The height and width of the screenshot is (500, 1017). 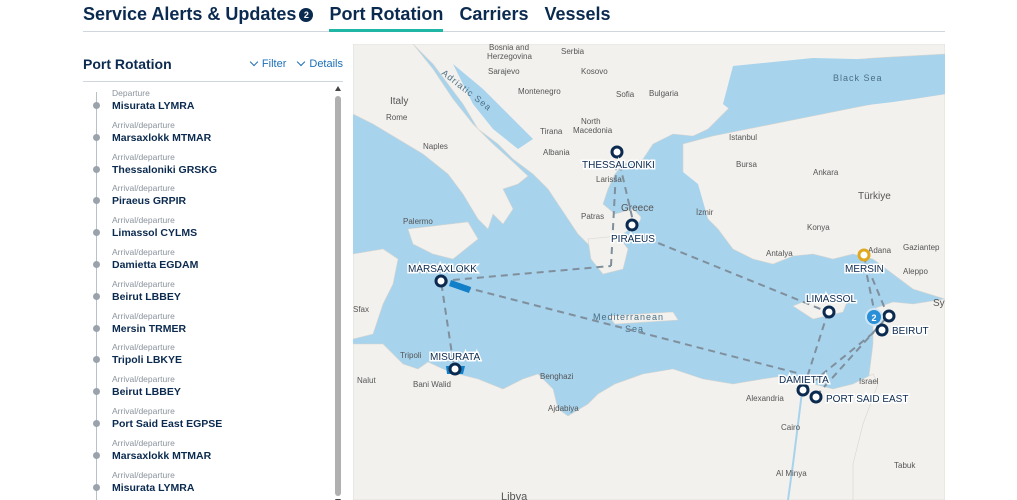 I want to click on details-button: Details, so click(x=320, y=63).